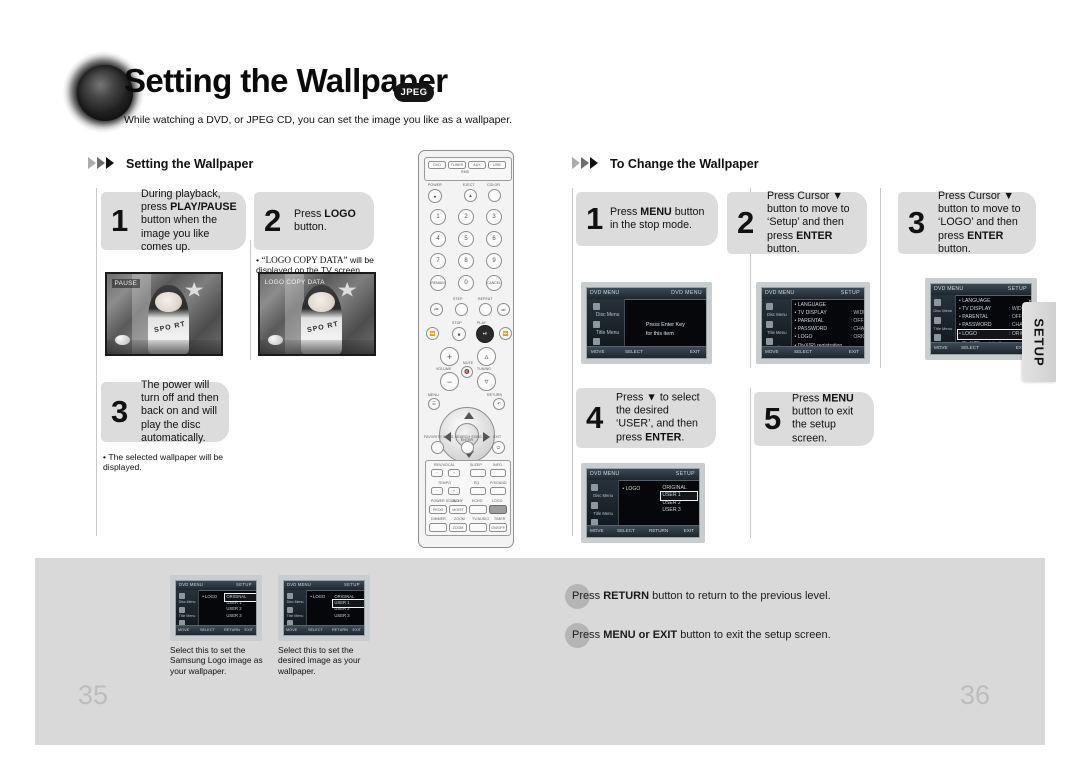 The height and width of the screenshot is (763, 1080). I want to click on remote-button-favorite-song, so click(437, 447).